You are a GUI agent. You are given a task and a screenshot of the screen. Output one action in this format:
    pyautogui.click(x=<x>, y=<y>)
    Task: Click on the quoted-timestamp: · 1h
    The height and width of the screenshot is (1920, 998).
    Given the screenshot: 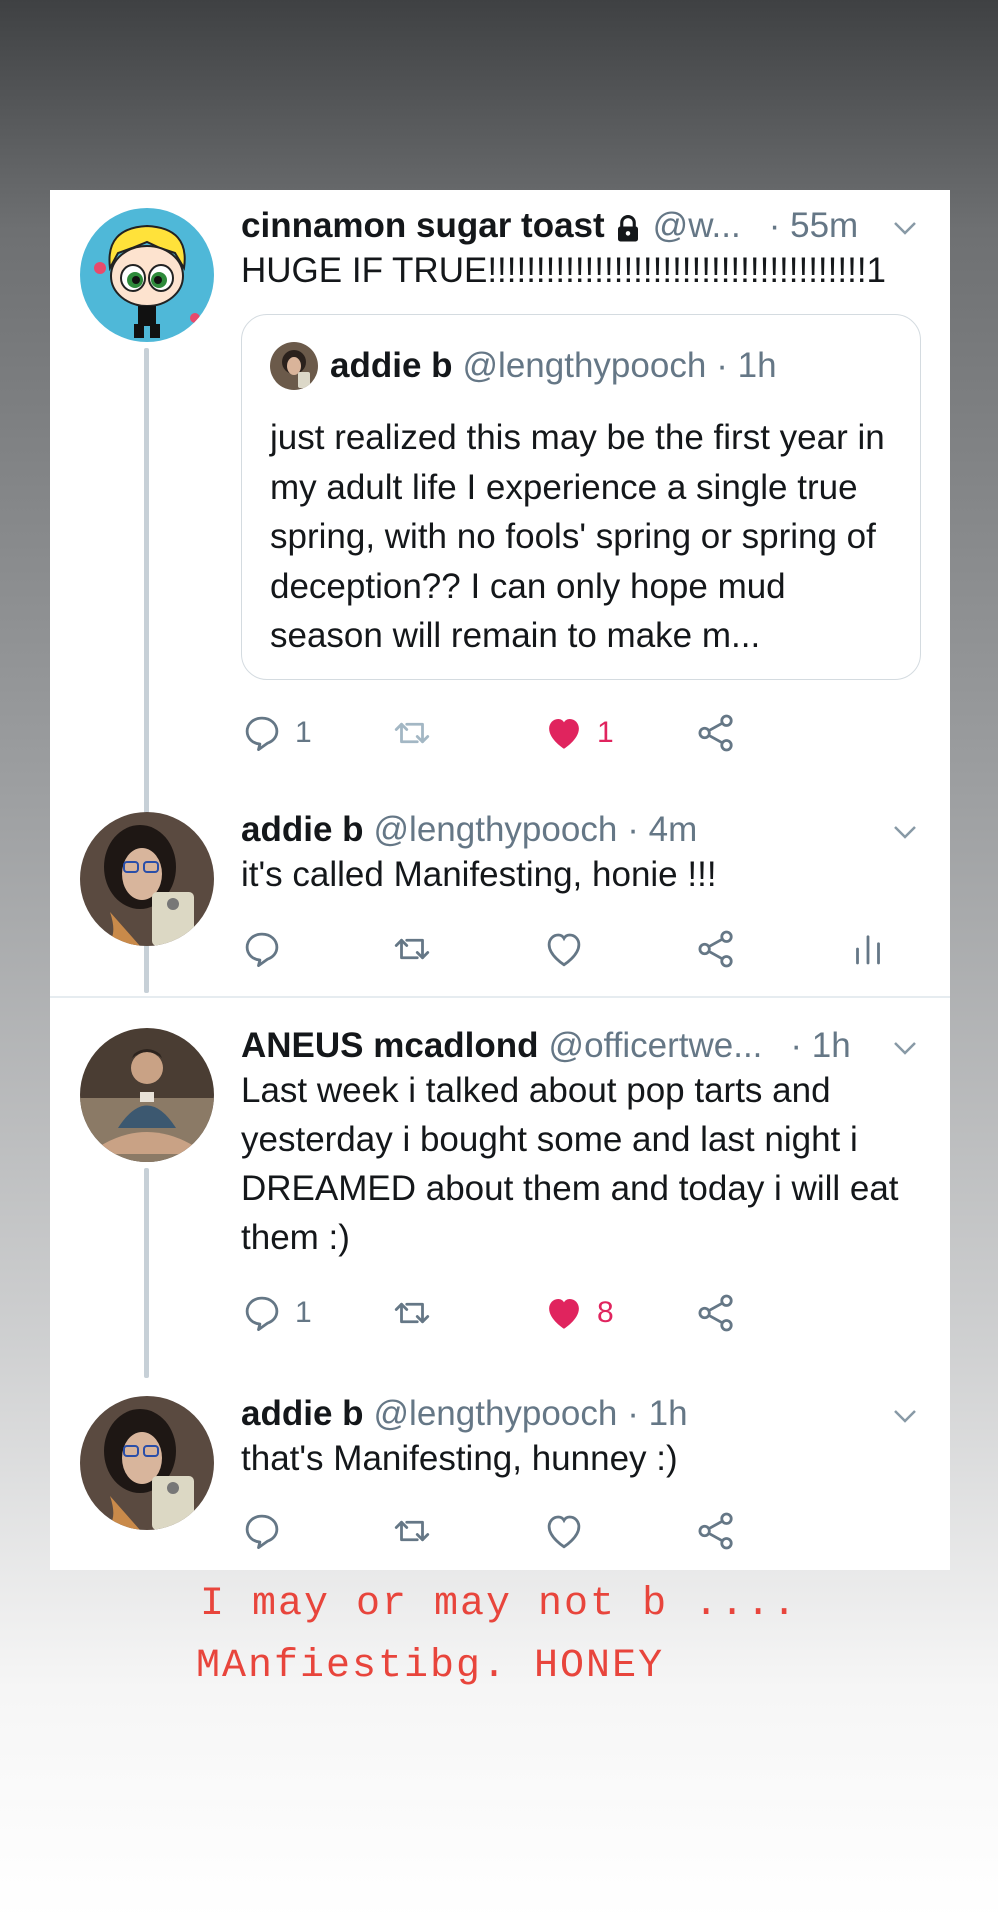 What is the action you would take?
    pyautogui.click(x=746, y=365)
    